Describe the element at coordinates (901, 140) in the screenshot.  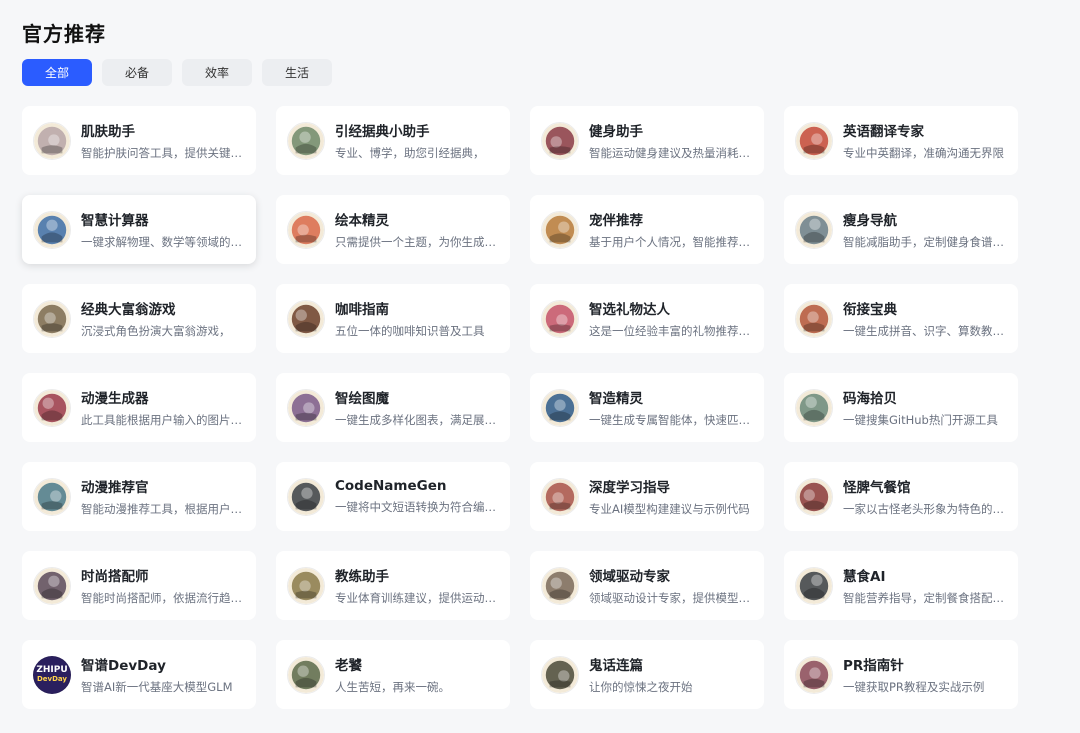
I see `agent-card: 英语翻译专家 专业中英翻译，准确沟通无界限` at that location.